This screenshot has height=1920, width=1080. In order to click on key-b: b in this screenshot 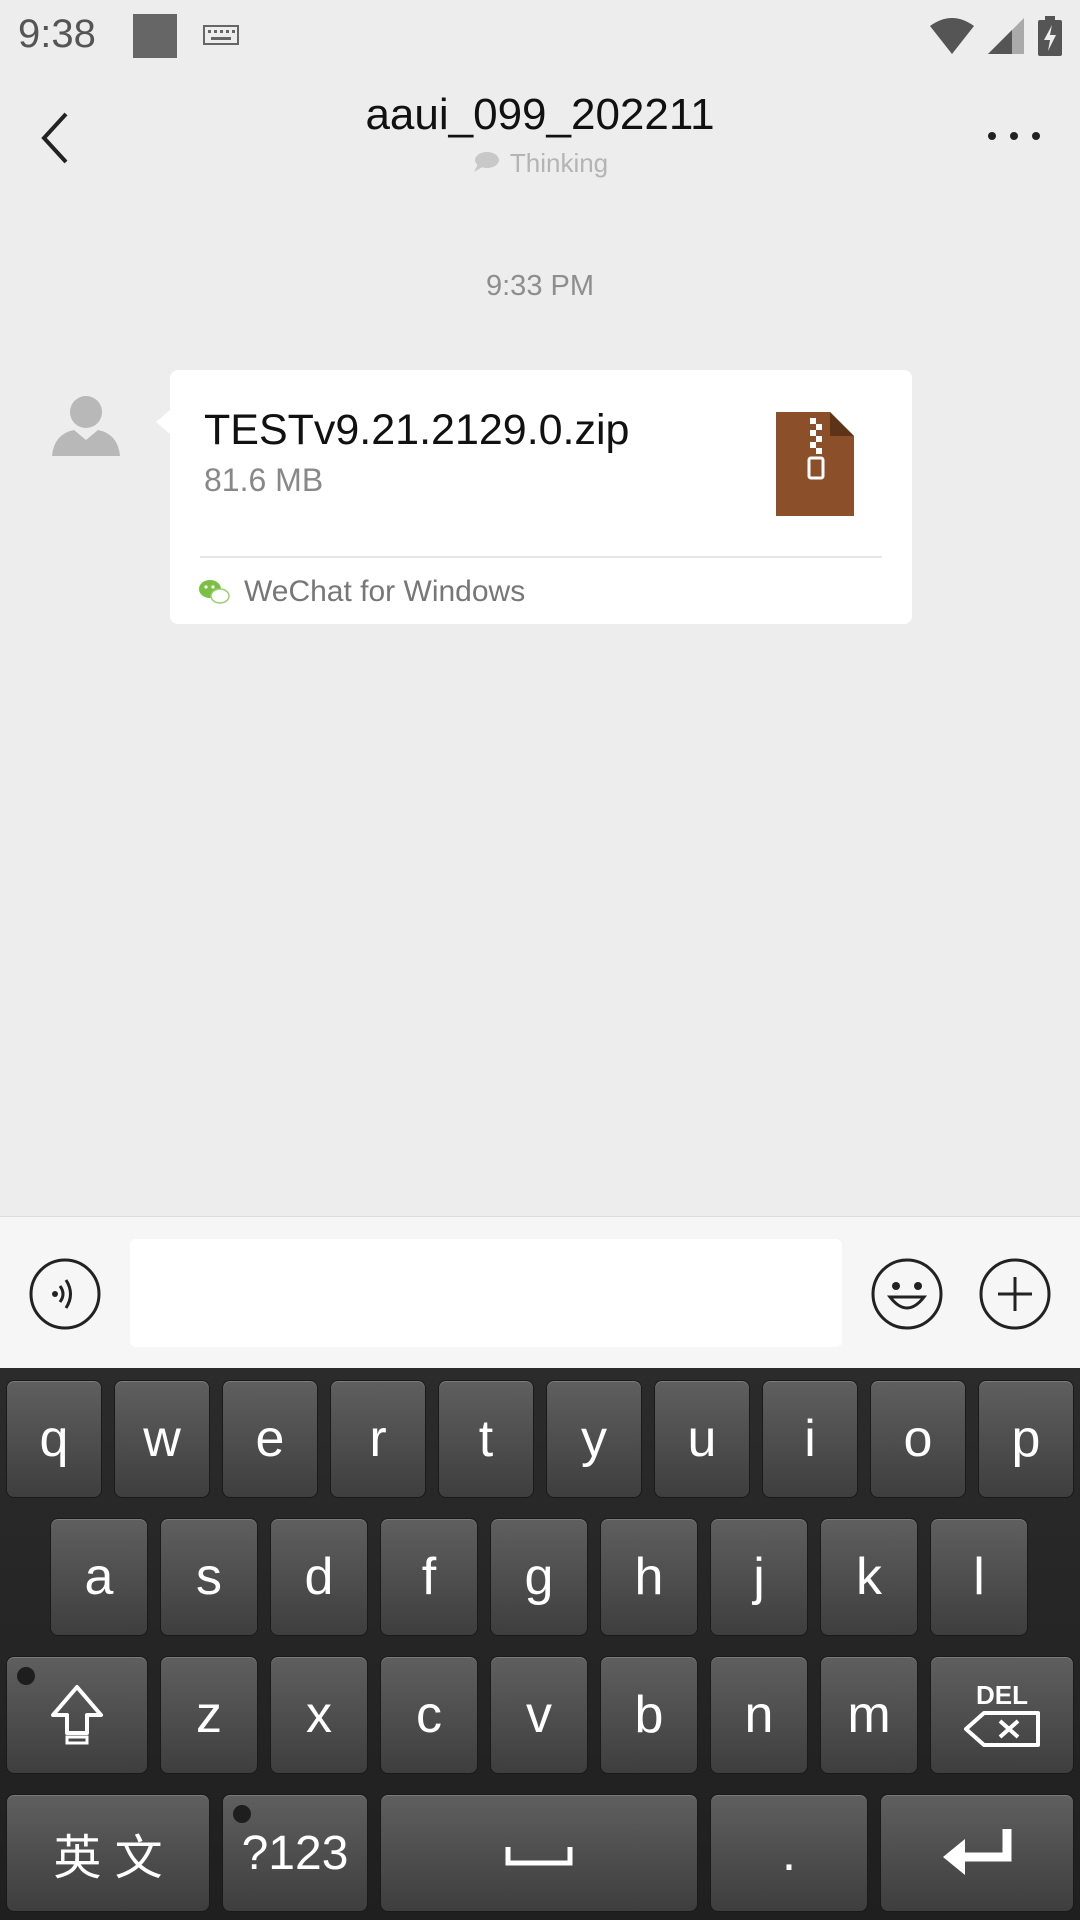, I will do `click(649, 1715)`.